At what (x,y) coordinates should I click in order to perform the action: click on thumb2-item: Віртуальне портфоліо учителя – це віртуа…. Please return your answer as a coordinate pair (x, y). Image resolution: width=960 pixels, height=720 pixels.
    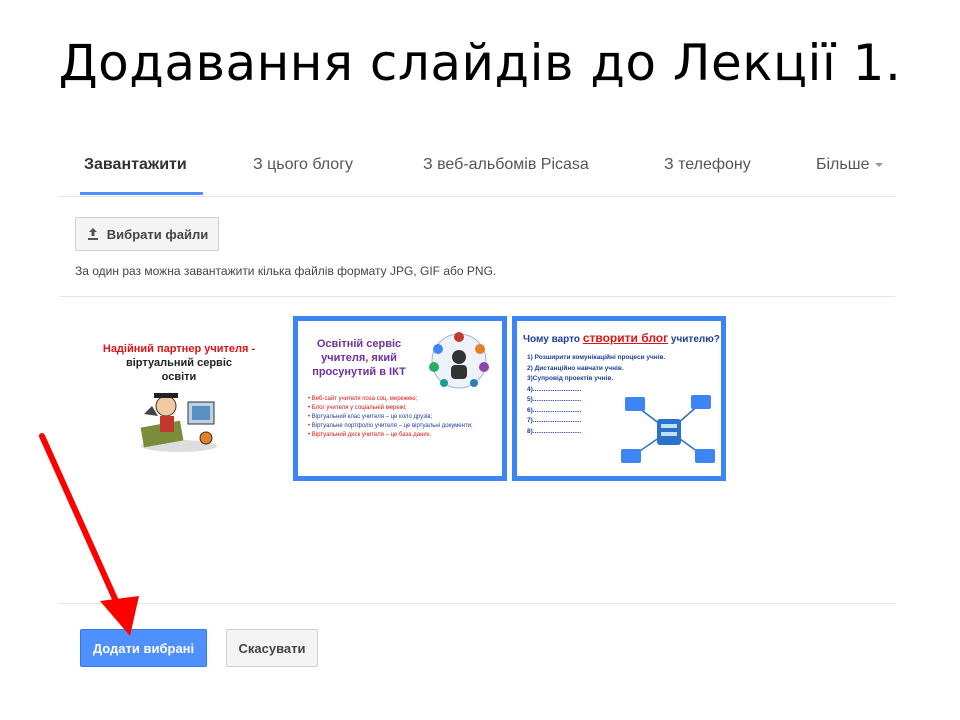
    Looking at the image, I should click on (403, 426).